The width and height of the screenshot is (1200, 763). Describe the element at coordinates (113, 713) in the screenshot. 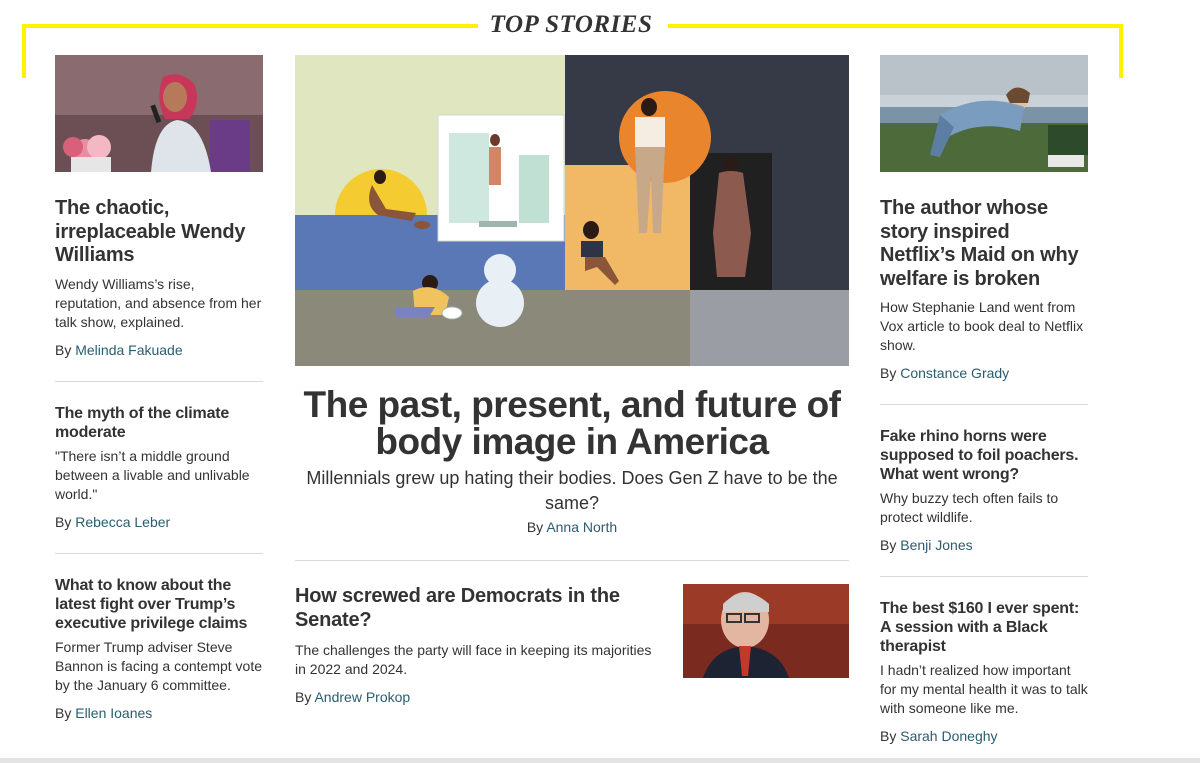

I see `author-link: Ellen Ioanes` at that location.